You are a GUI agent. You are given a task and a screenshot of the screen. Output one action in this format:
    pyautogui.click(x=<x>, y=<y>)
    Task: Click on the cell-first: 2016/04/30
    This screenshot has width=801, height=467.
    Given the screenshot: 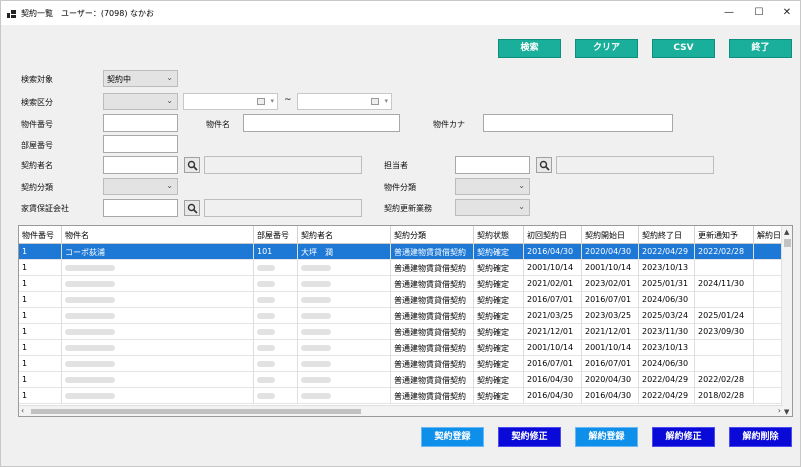 What is the action you would take?
    pyautogui.click(x=553, y=380)
    